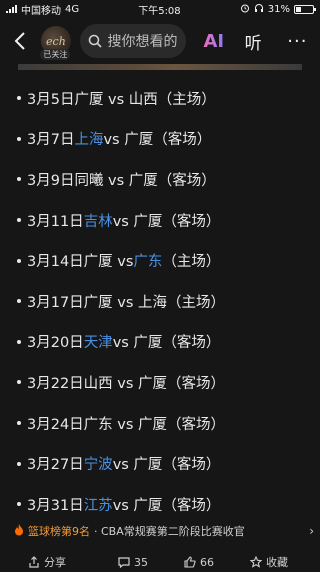 This screenshot has height=572, width=320. What do you see at coordinates (213, 41) in the screenshot?
I see `ai-button: AI` at bounding box center [213, 41].